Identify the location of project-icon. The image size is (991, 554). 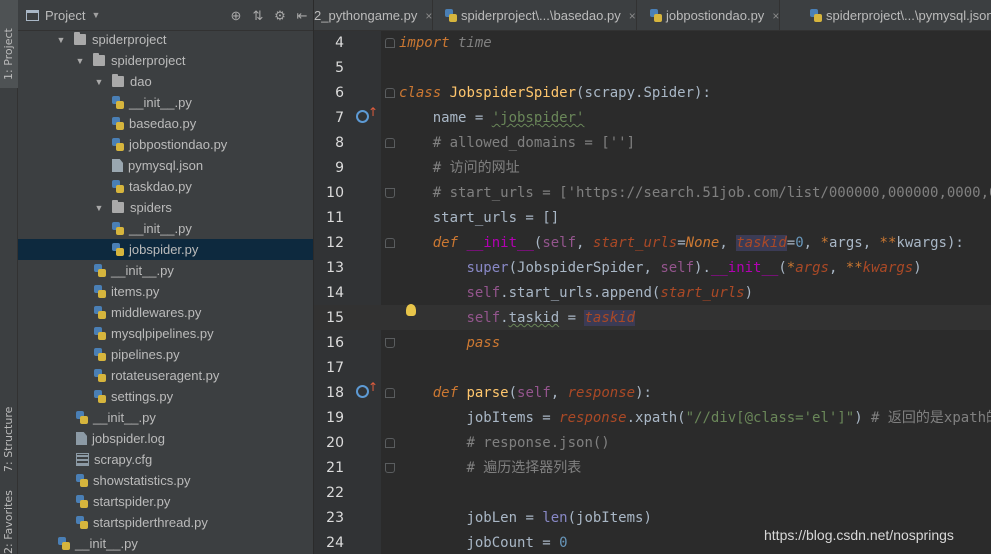
(32, 15).